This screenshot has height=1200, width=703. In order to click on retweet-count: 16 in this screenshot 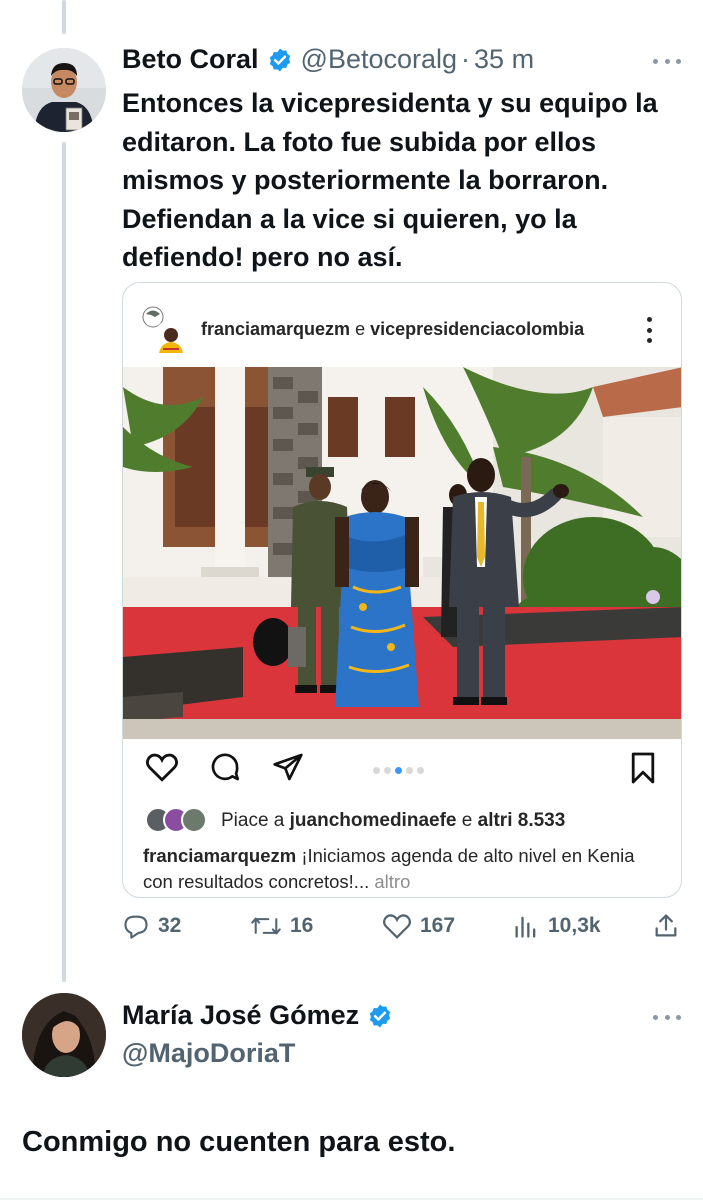, I will do `click(302, 925)`.